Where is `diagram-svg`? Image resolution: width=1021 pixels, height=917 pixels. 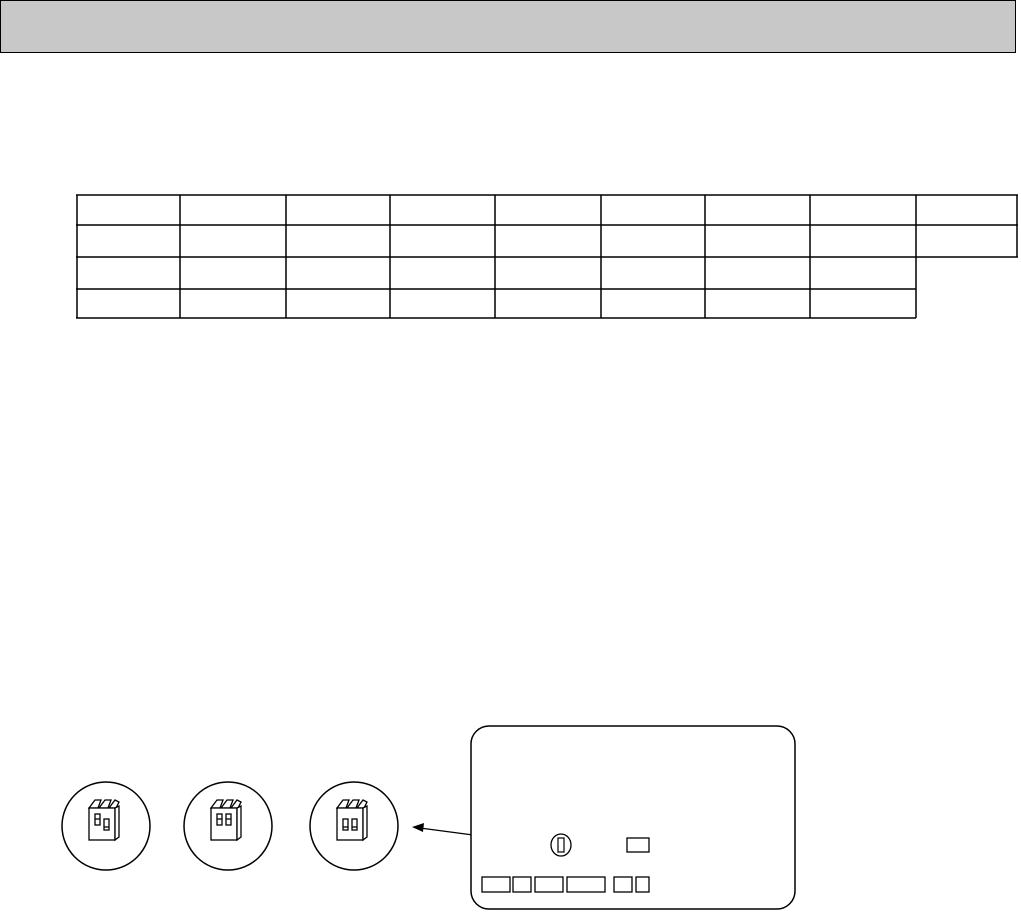 diagram-svg is located at coordinates (428, 817).